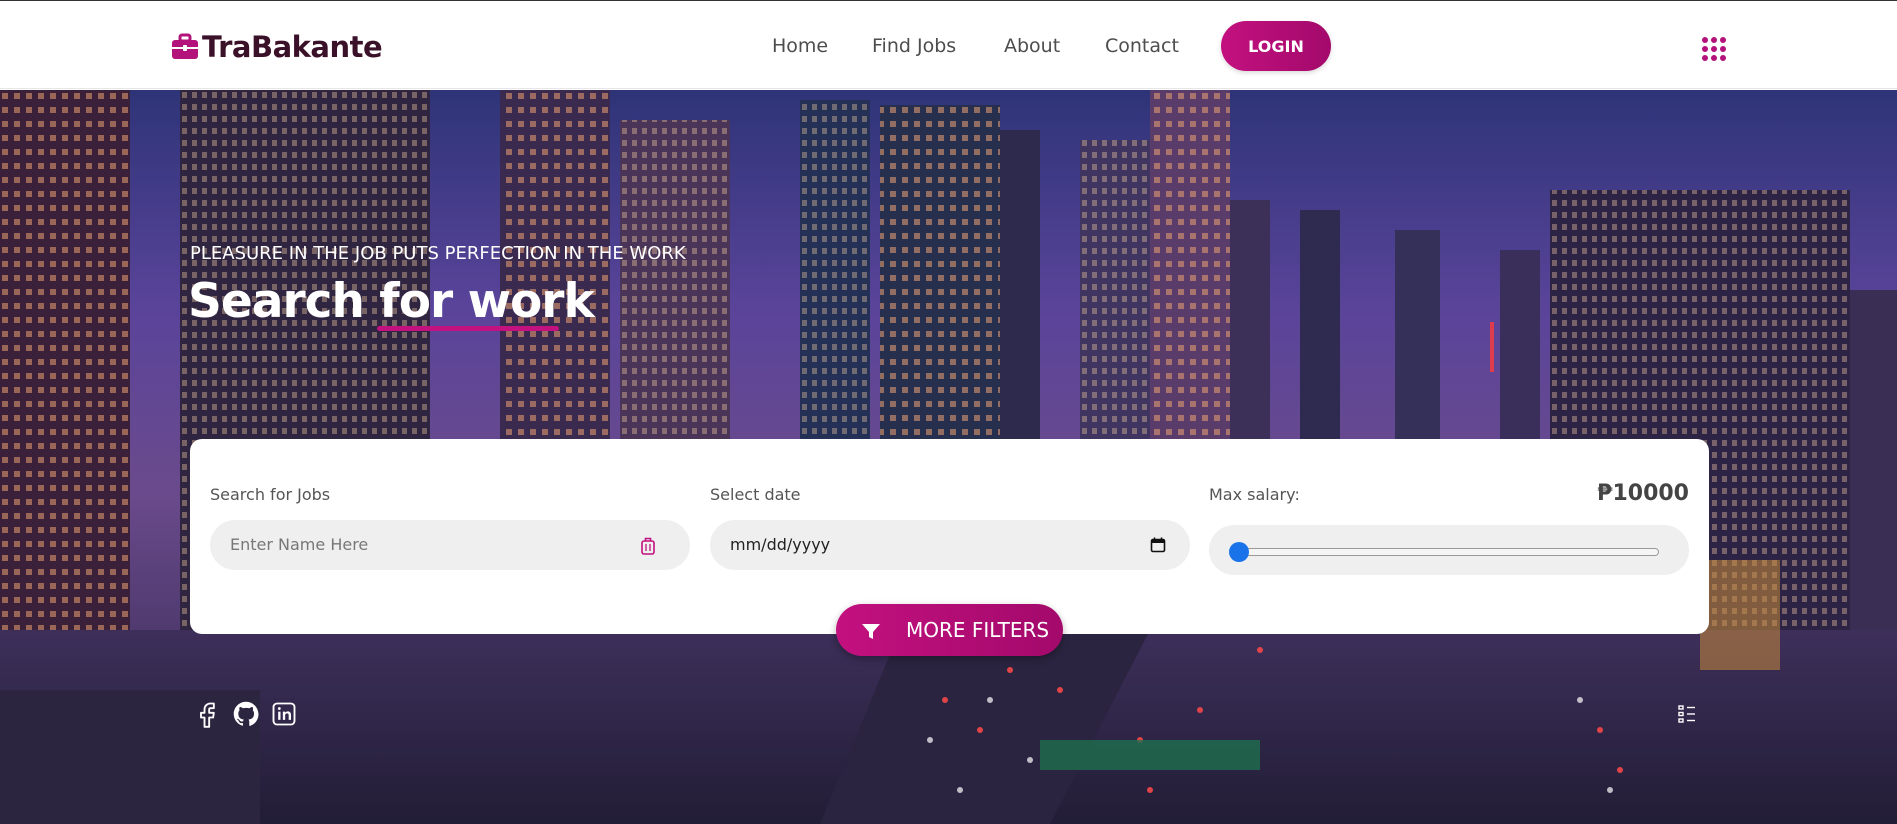 This screenshot has width=1897, height=824. What do you see at coordinates (1689, 714) in the screenshot?
I see `list-icon` at bounding box center [1689, 714].